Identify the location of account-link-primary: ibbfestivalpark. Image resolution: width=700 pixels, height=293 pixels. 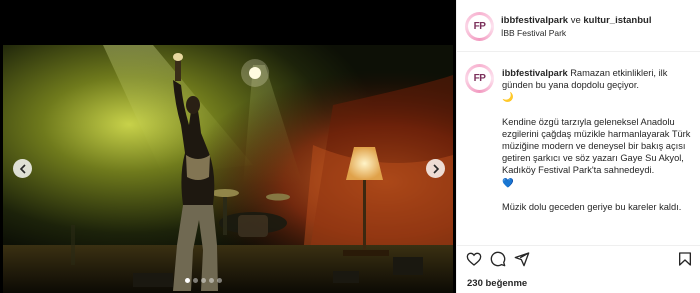
(534, 20).